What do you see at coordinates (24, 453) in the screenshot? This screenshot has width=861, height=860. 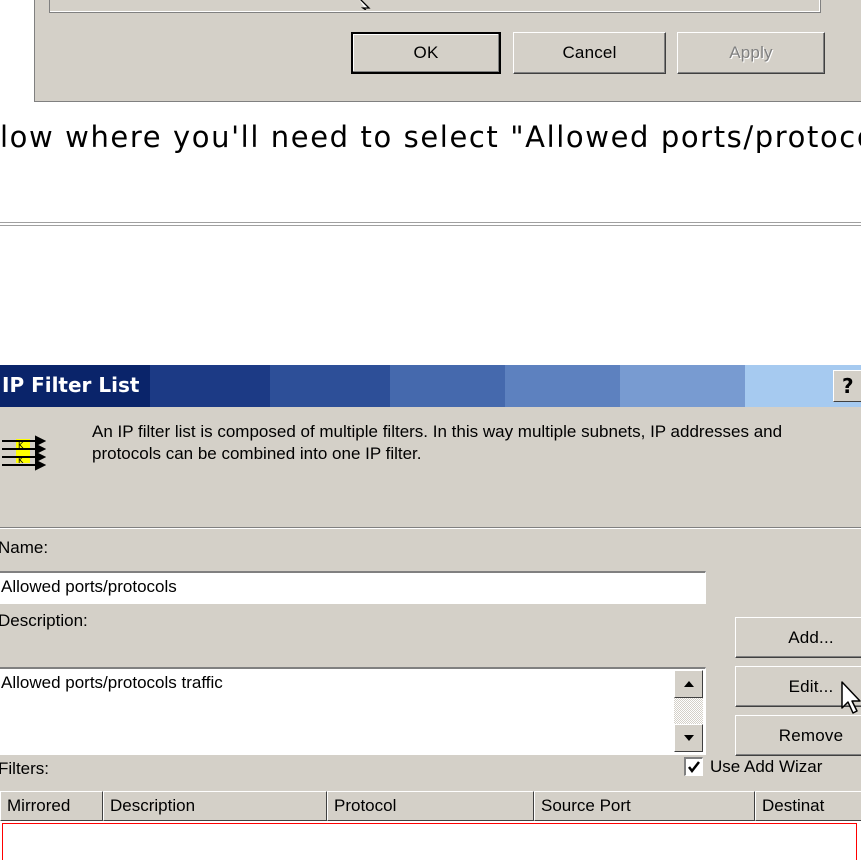 I see `ip-filter-list-icon: K K` at bounding box center [24, 453].